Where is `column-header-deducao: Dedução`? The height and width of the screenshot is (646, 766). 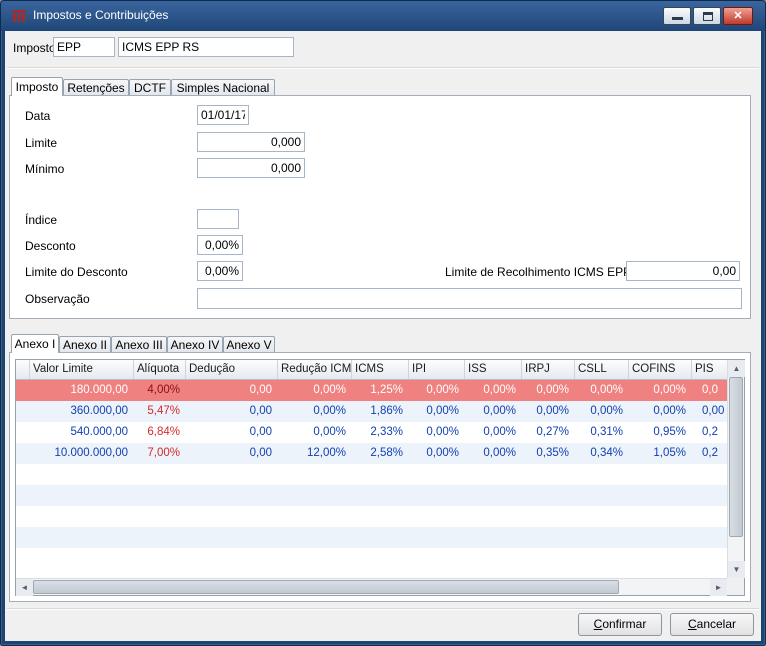 column-header-deducao: Dedução is located at coordinates (232, 369).